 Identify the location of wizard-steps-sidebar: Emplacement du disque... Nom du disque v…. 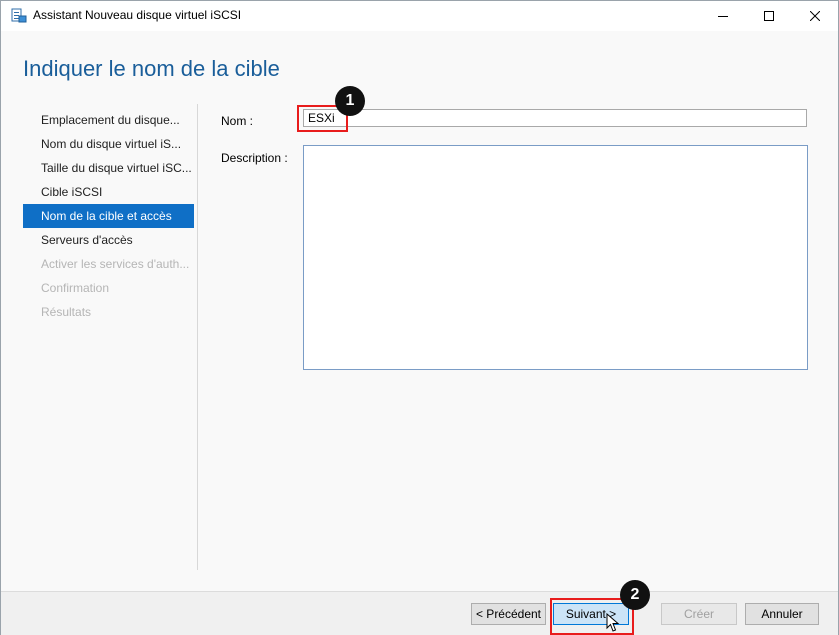
(108, 216).